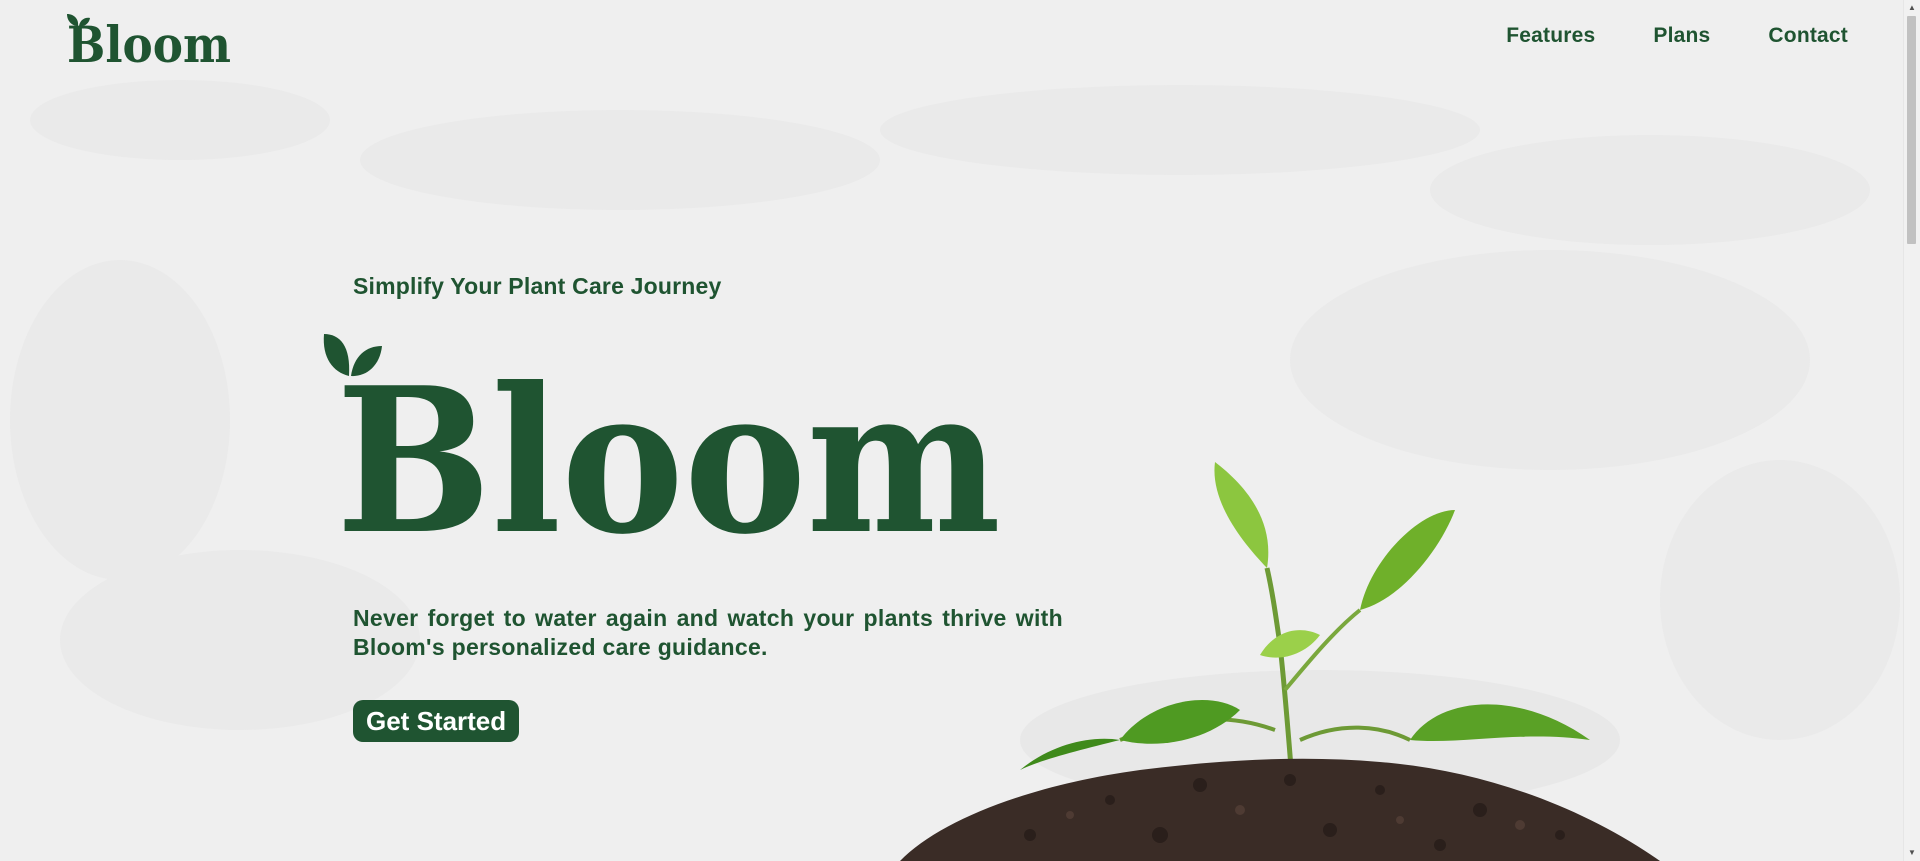 The width and height of the screenshot is (1920, 861). I want to click on page-scrollbar: ▲ ▼, so click(1911, 430).